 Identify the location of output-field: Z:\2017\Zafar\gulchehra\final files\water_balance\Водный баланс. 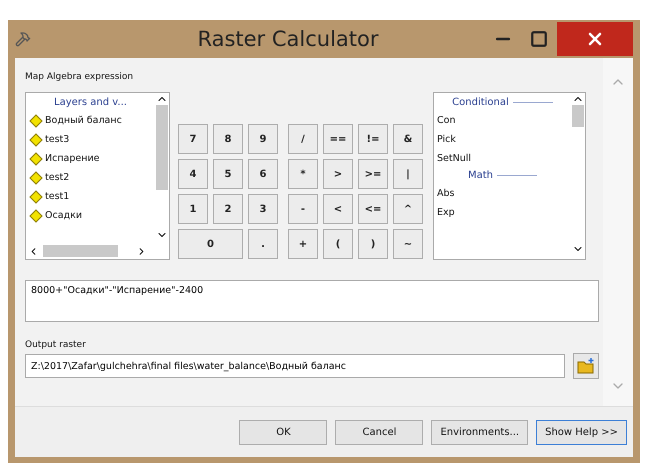
(295, 366).